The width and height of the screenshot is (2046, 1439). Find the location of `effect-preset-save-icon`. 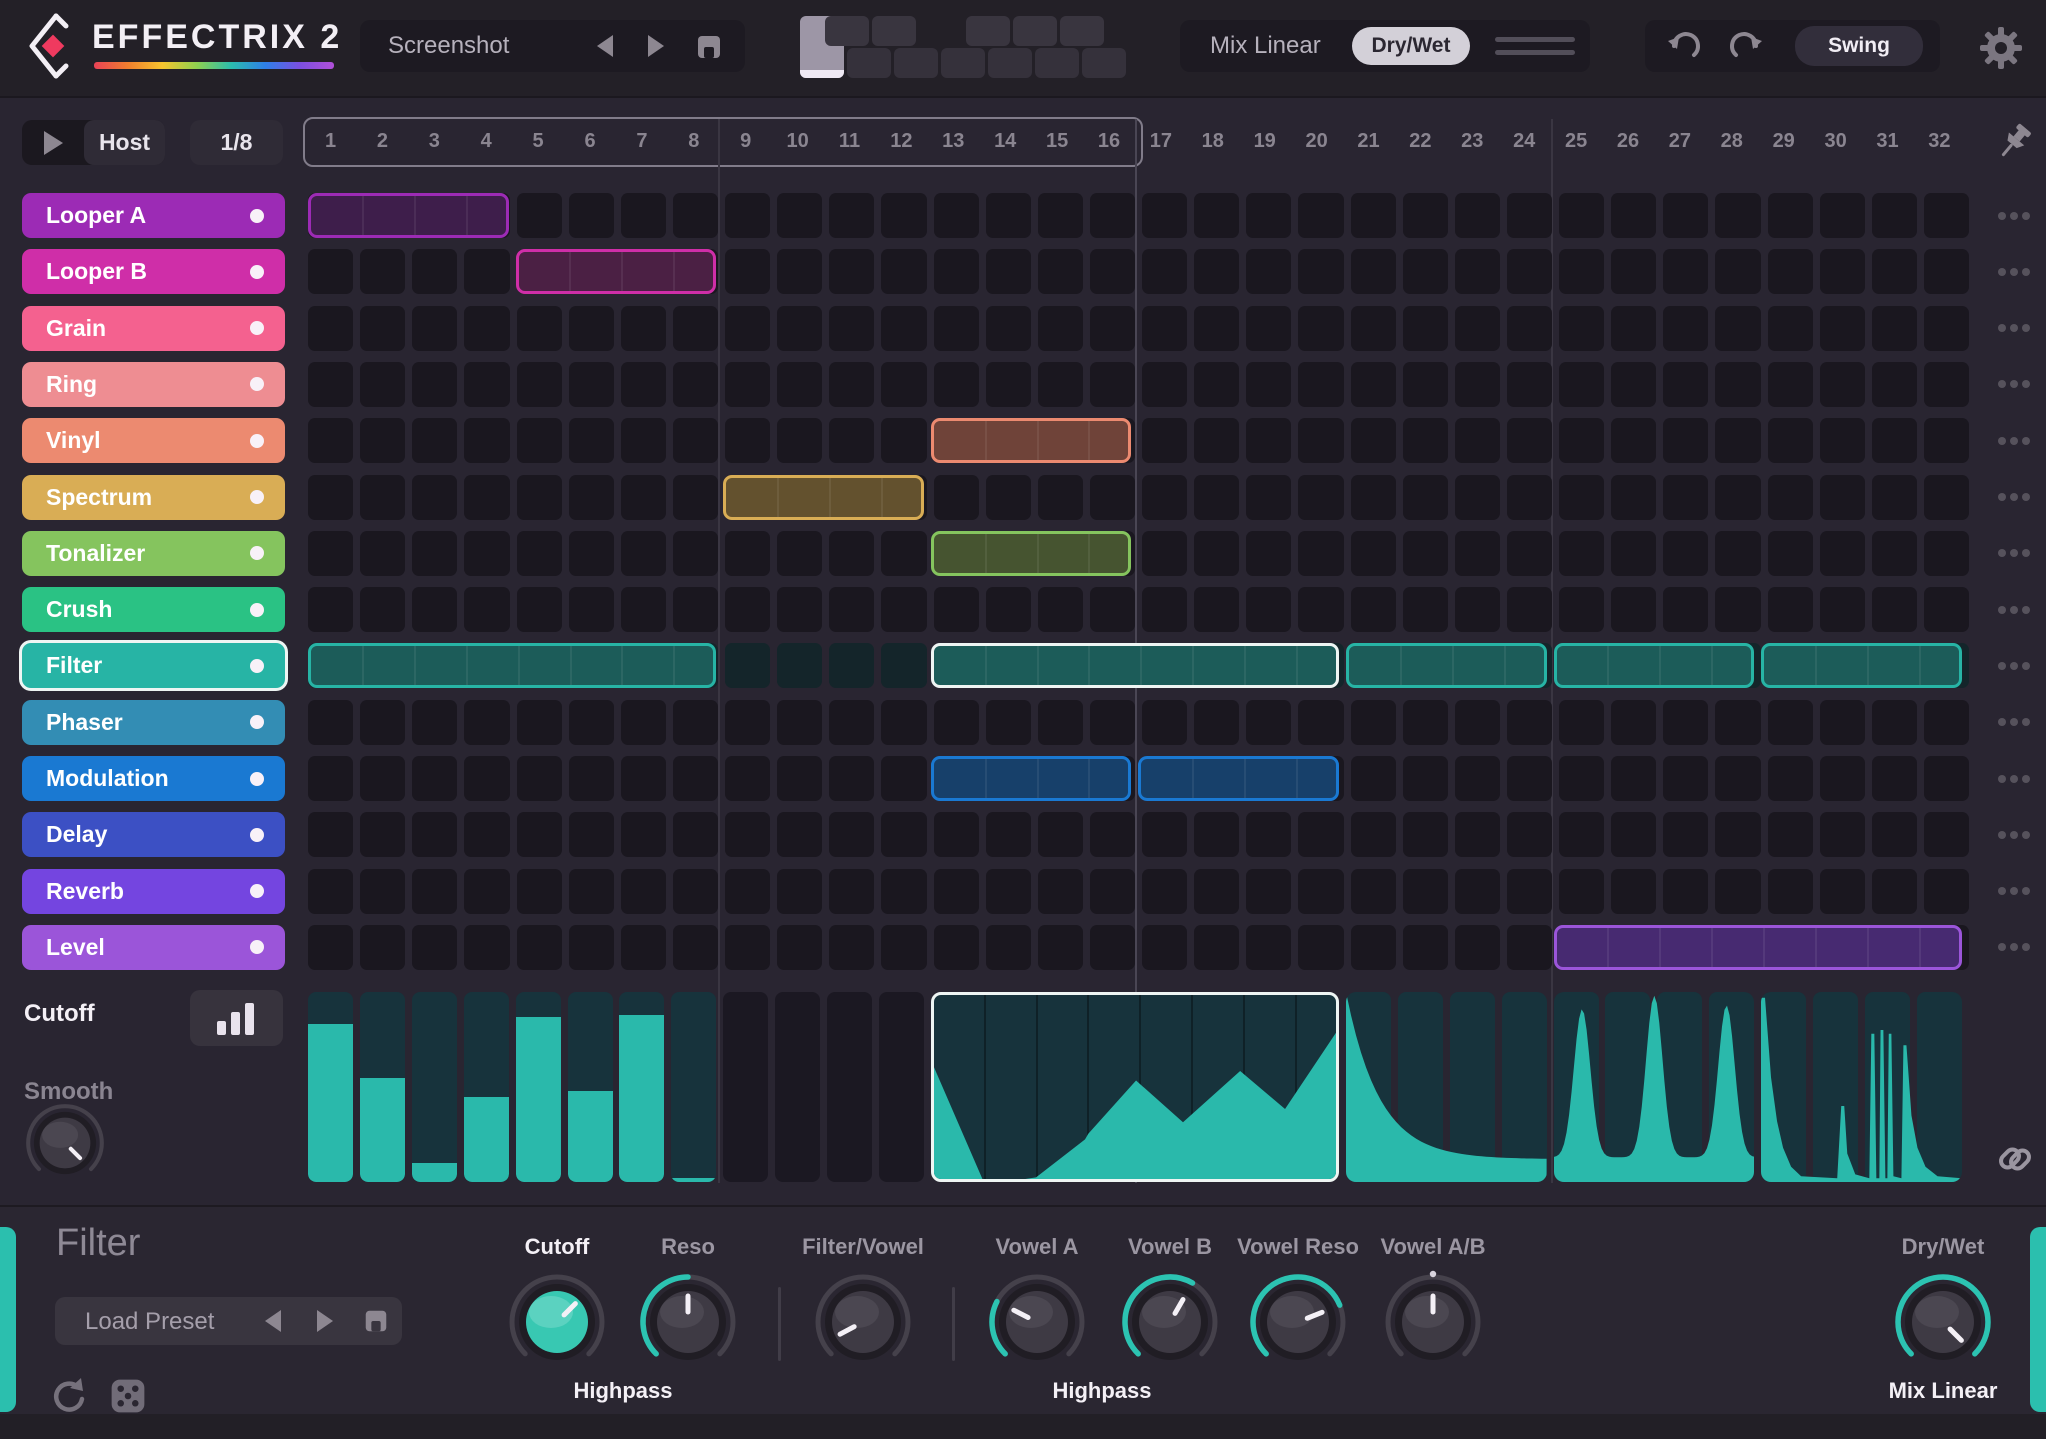

effect-preset-save-icon is located at coordinates (376, 1321).